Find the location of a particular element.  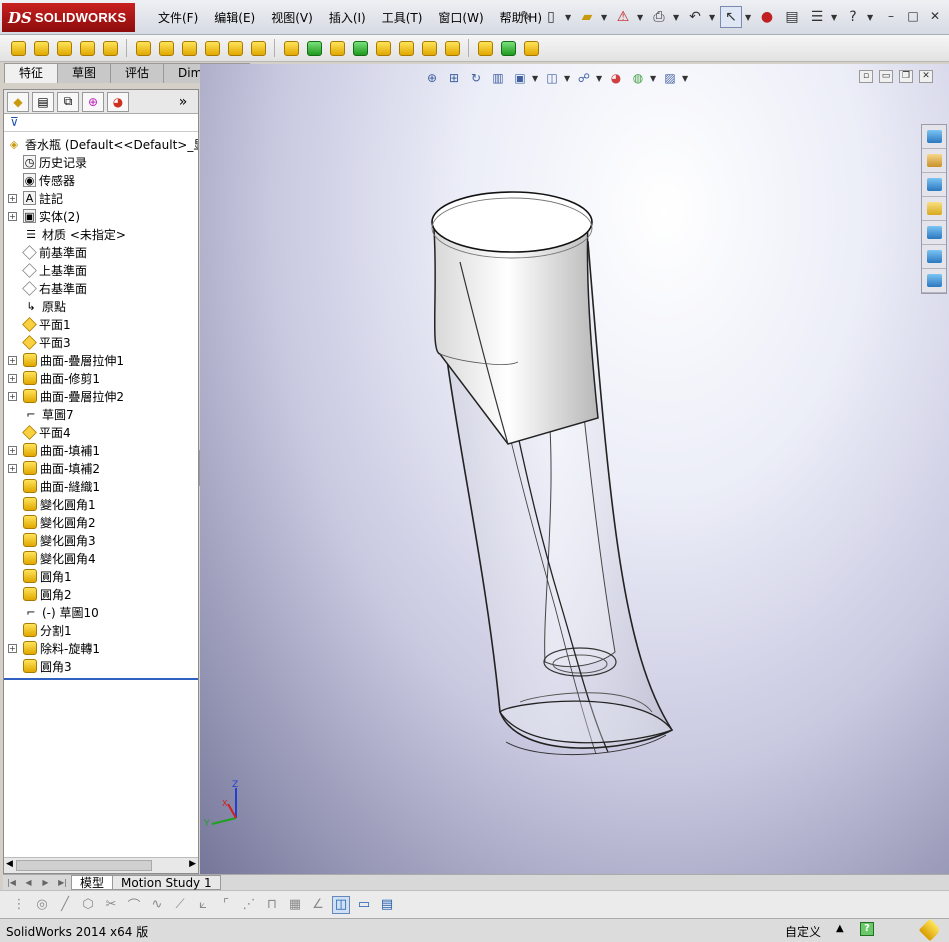

tree-node: 分割1 is located at coordinates (101, 630).